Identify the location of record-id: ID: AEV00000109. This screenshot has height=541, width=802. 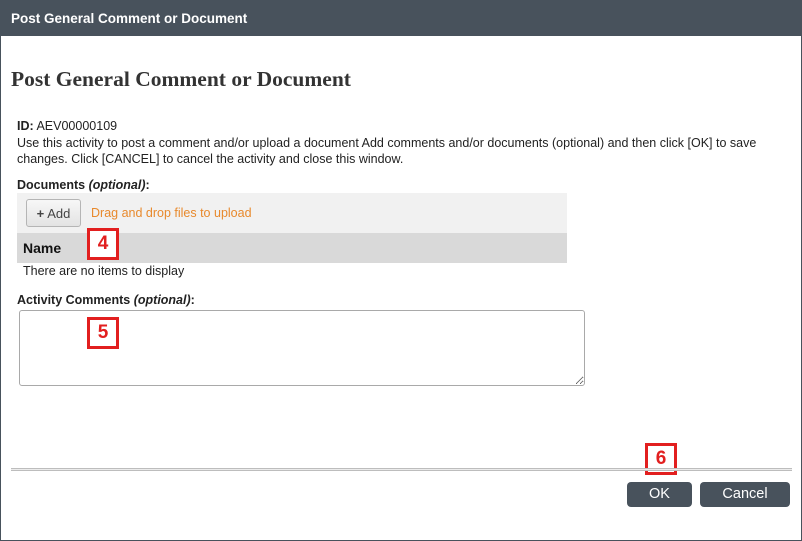
(67, 126).